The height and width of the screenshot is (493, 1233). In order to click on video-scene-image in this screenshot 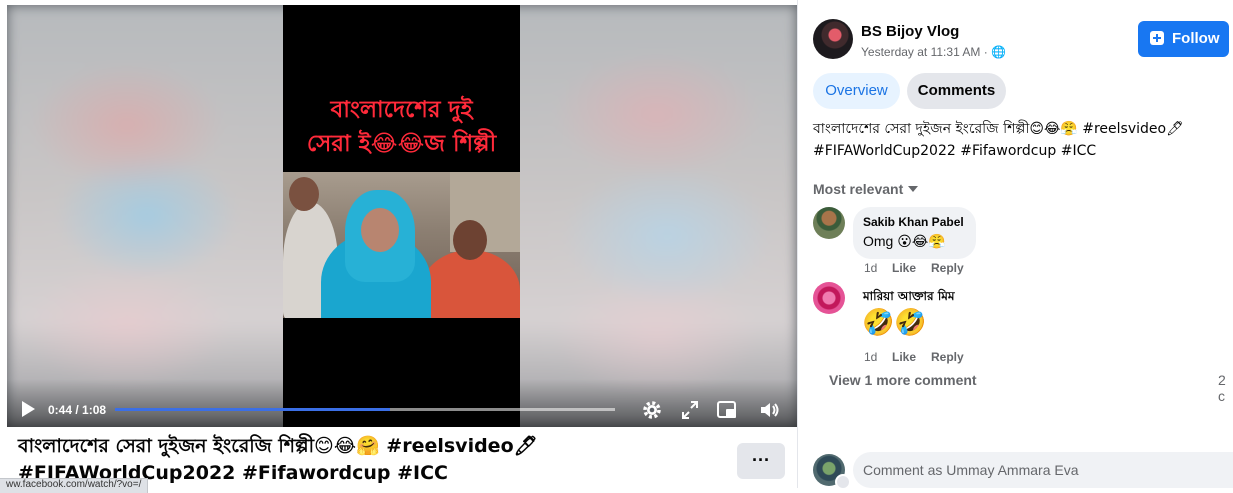, I will do `click(401, 245)`.